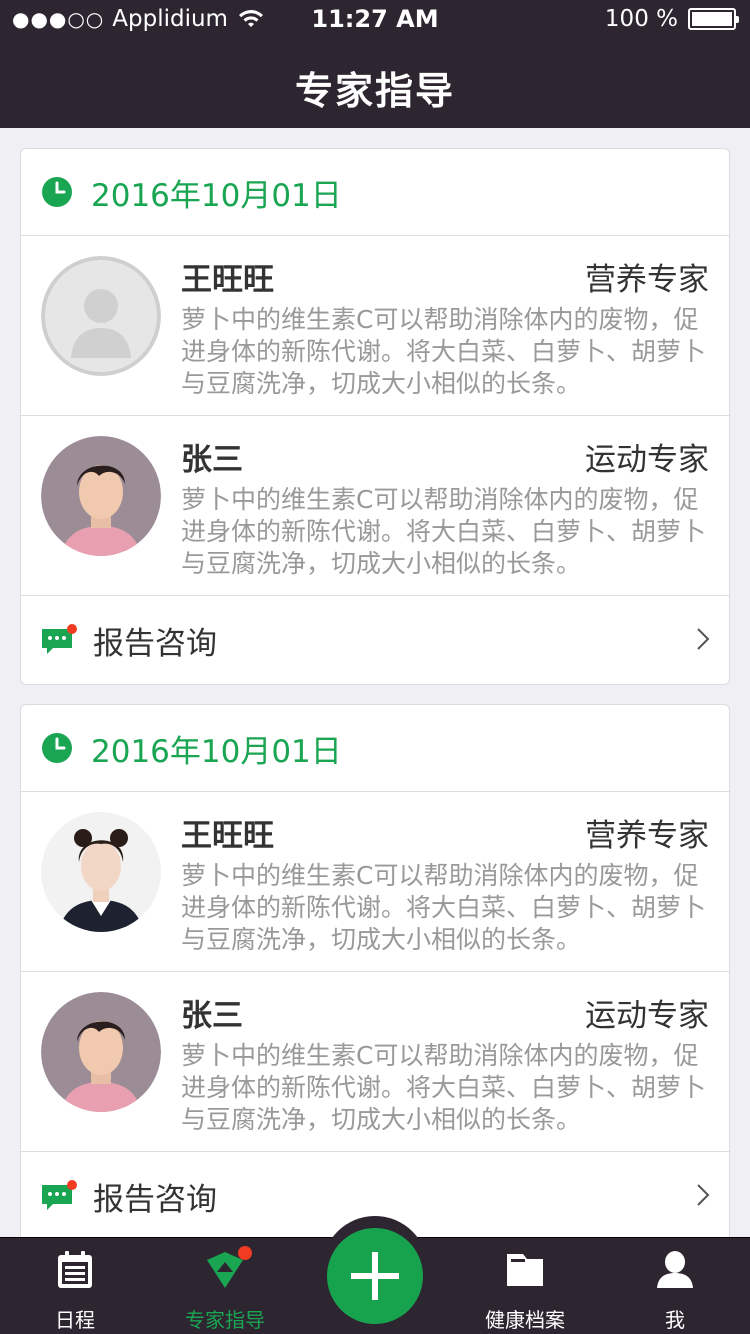 The width and height of the screenshot is (750, 1334). What do you see at coordinates (375, 640) in the screenshot?
I see `report-consult-row: 报告咨询` at bounding box center [375, 640].